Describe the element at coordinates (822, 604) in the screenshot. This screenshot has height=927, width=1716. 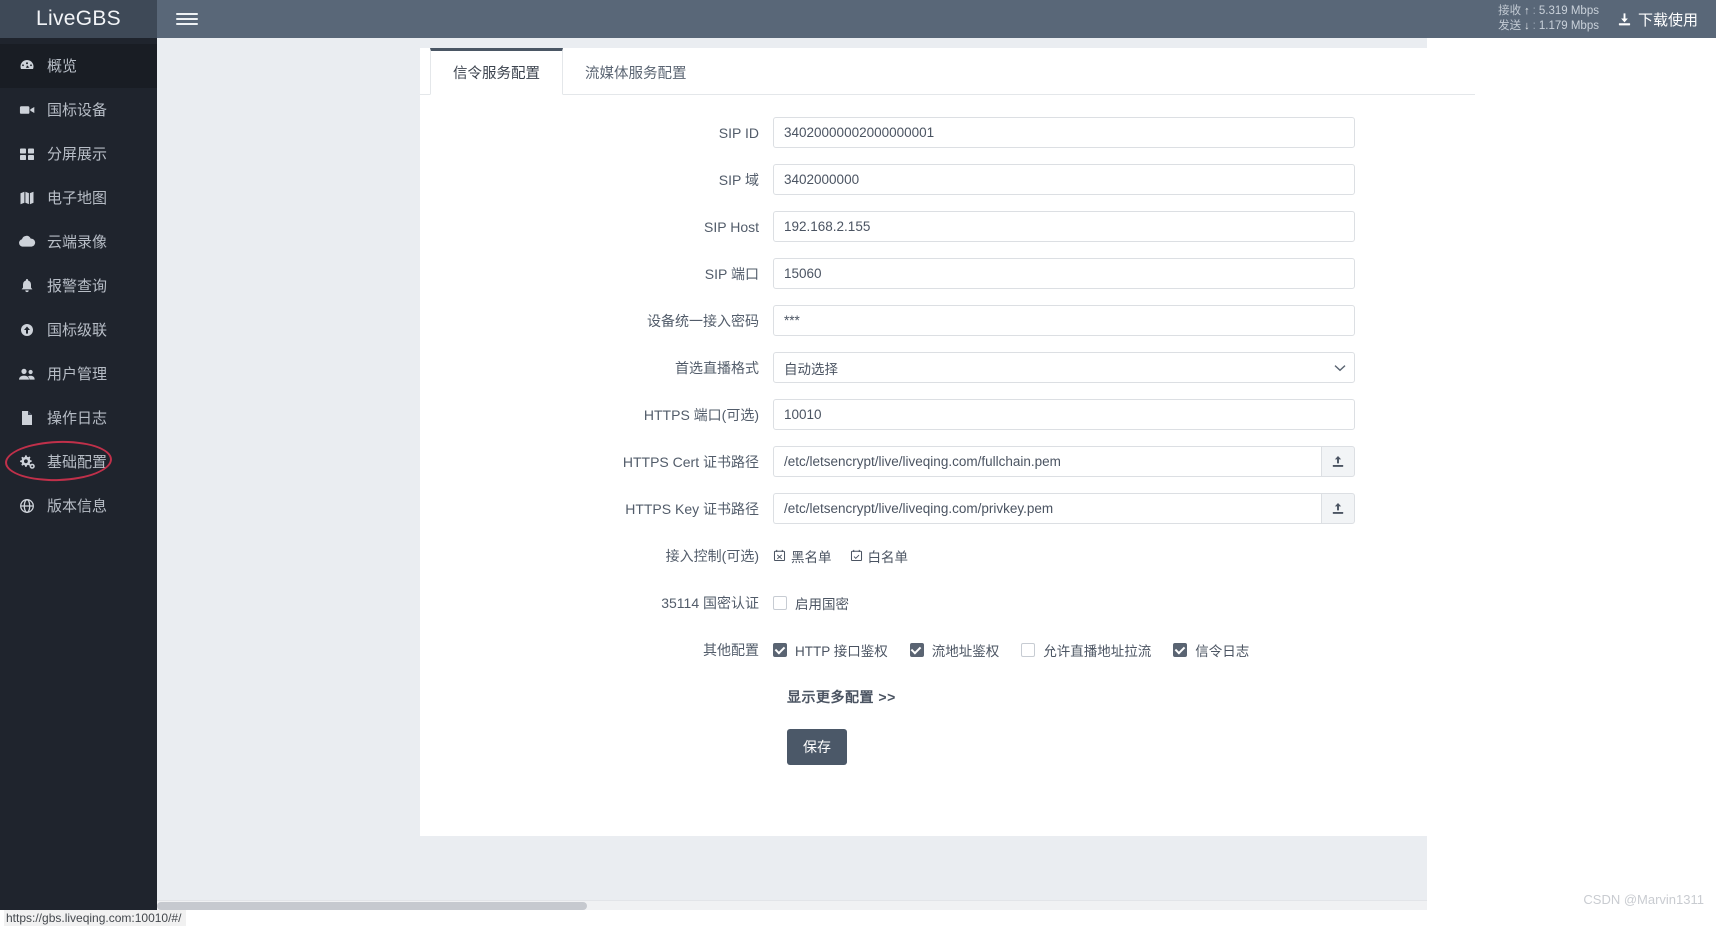
I see `enable-gm-label: 启用国密` at that location.